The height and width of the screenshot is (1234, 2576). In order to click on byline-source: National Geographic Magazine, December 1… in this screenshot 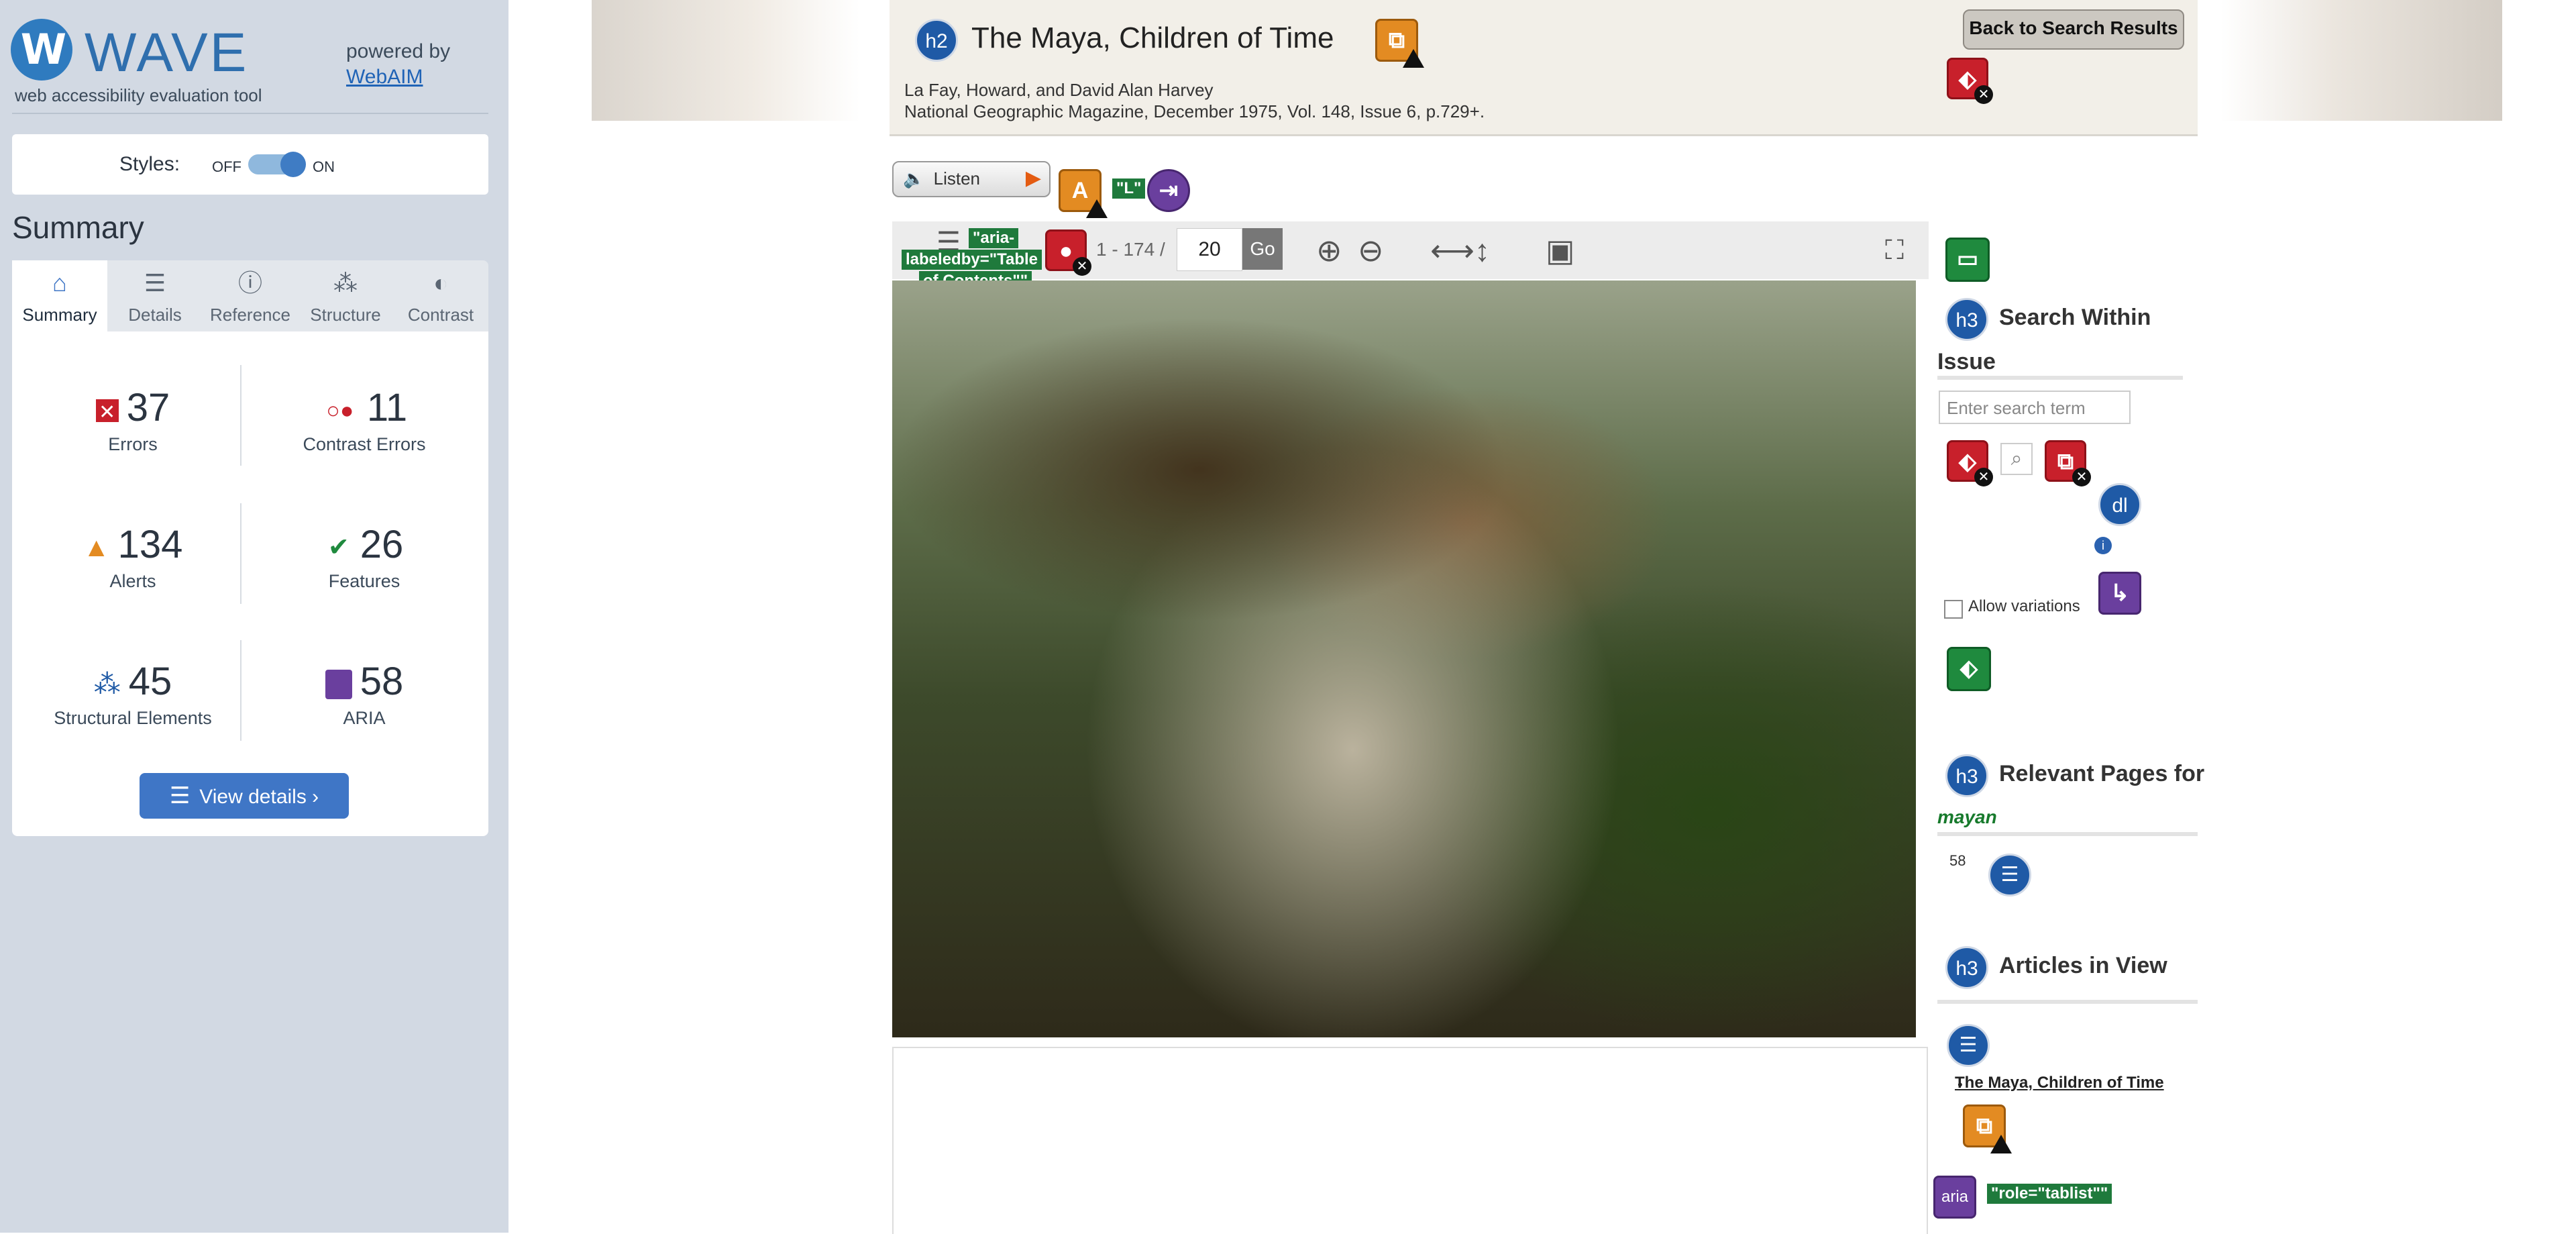, I will do `click(1194, 111)`.